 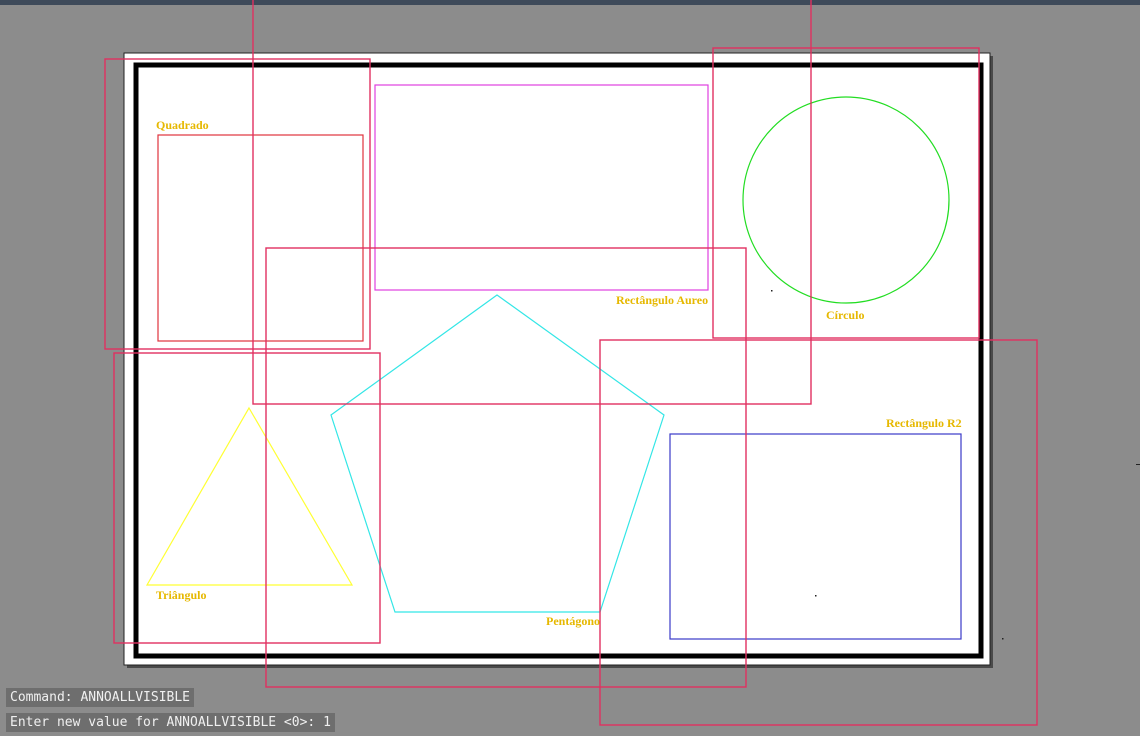 What do you see at coordinates (845, 315) in the screenshot?
I see `label-circulo: Círculo` at bounding box center [845, 315].